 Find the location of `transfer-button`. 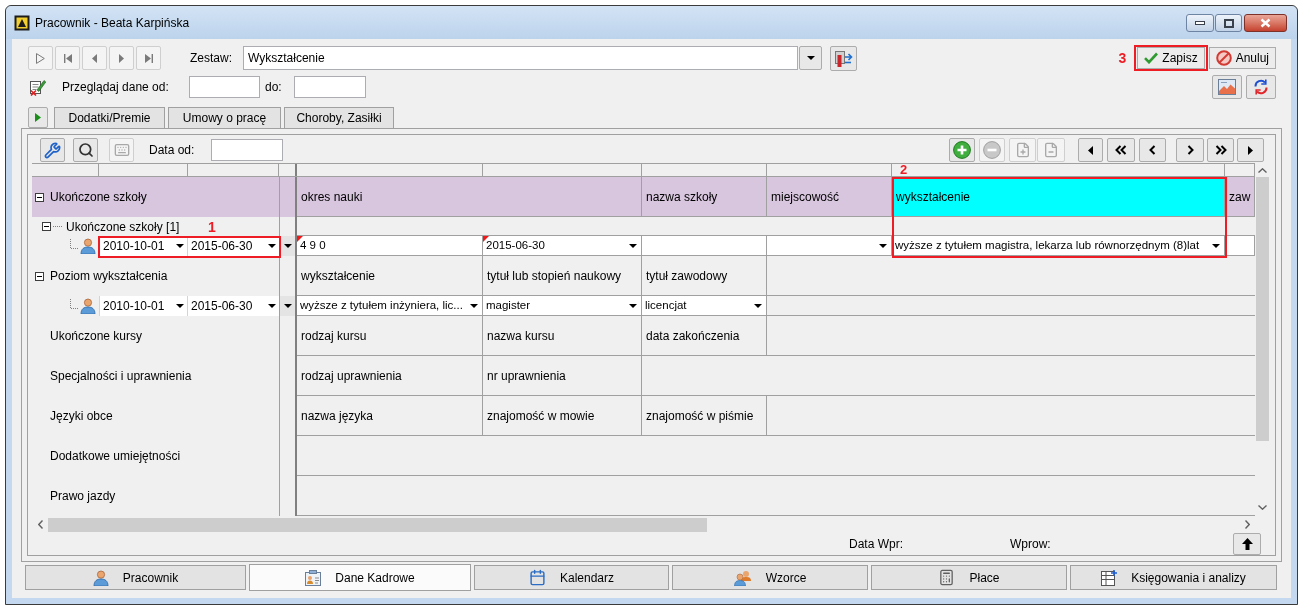

transfer-button is located at coordinates (843, 58).